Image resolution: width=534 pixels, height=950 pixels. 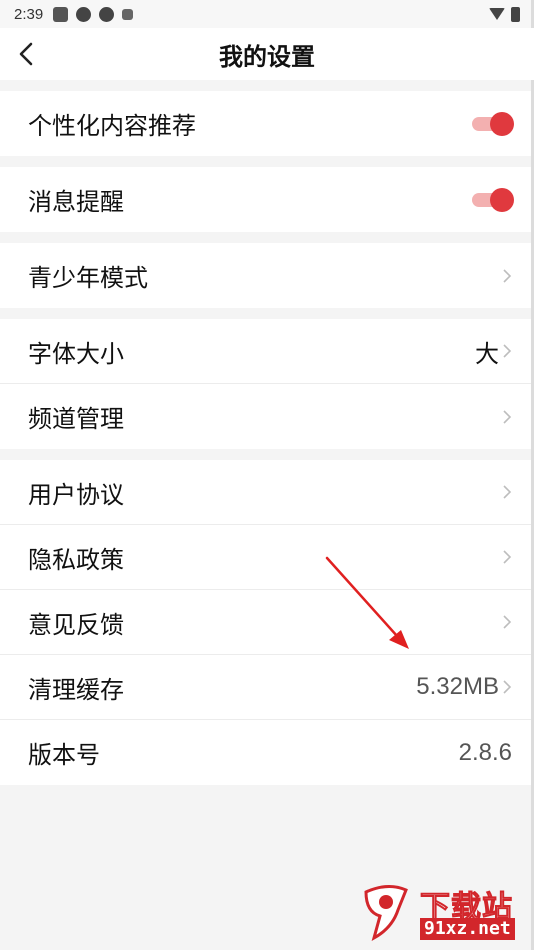 What do you see at coordinates (76, 559) in the screenshot?
I see `setting-label: 隐私政策` at bounding box center [76, 559].